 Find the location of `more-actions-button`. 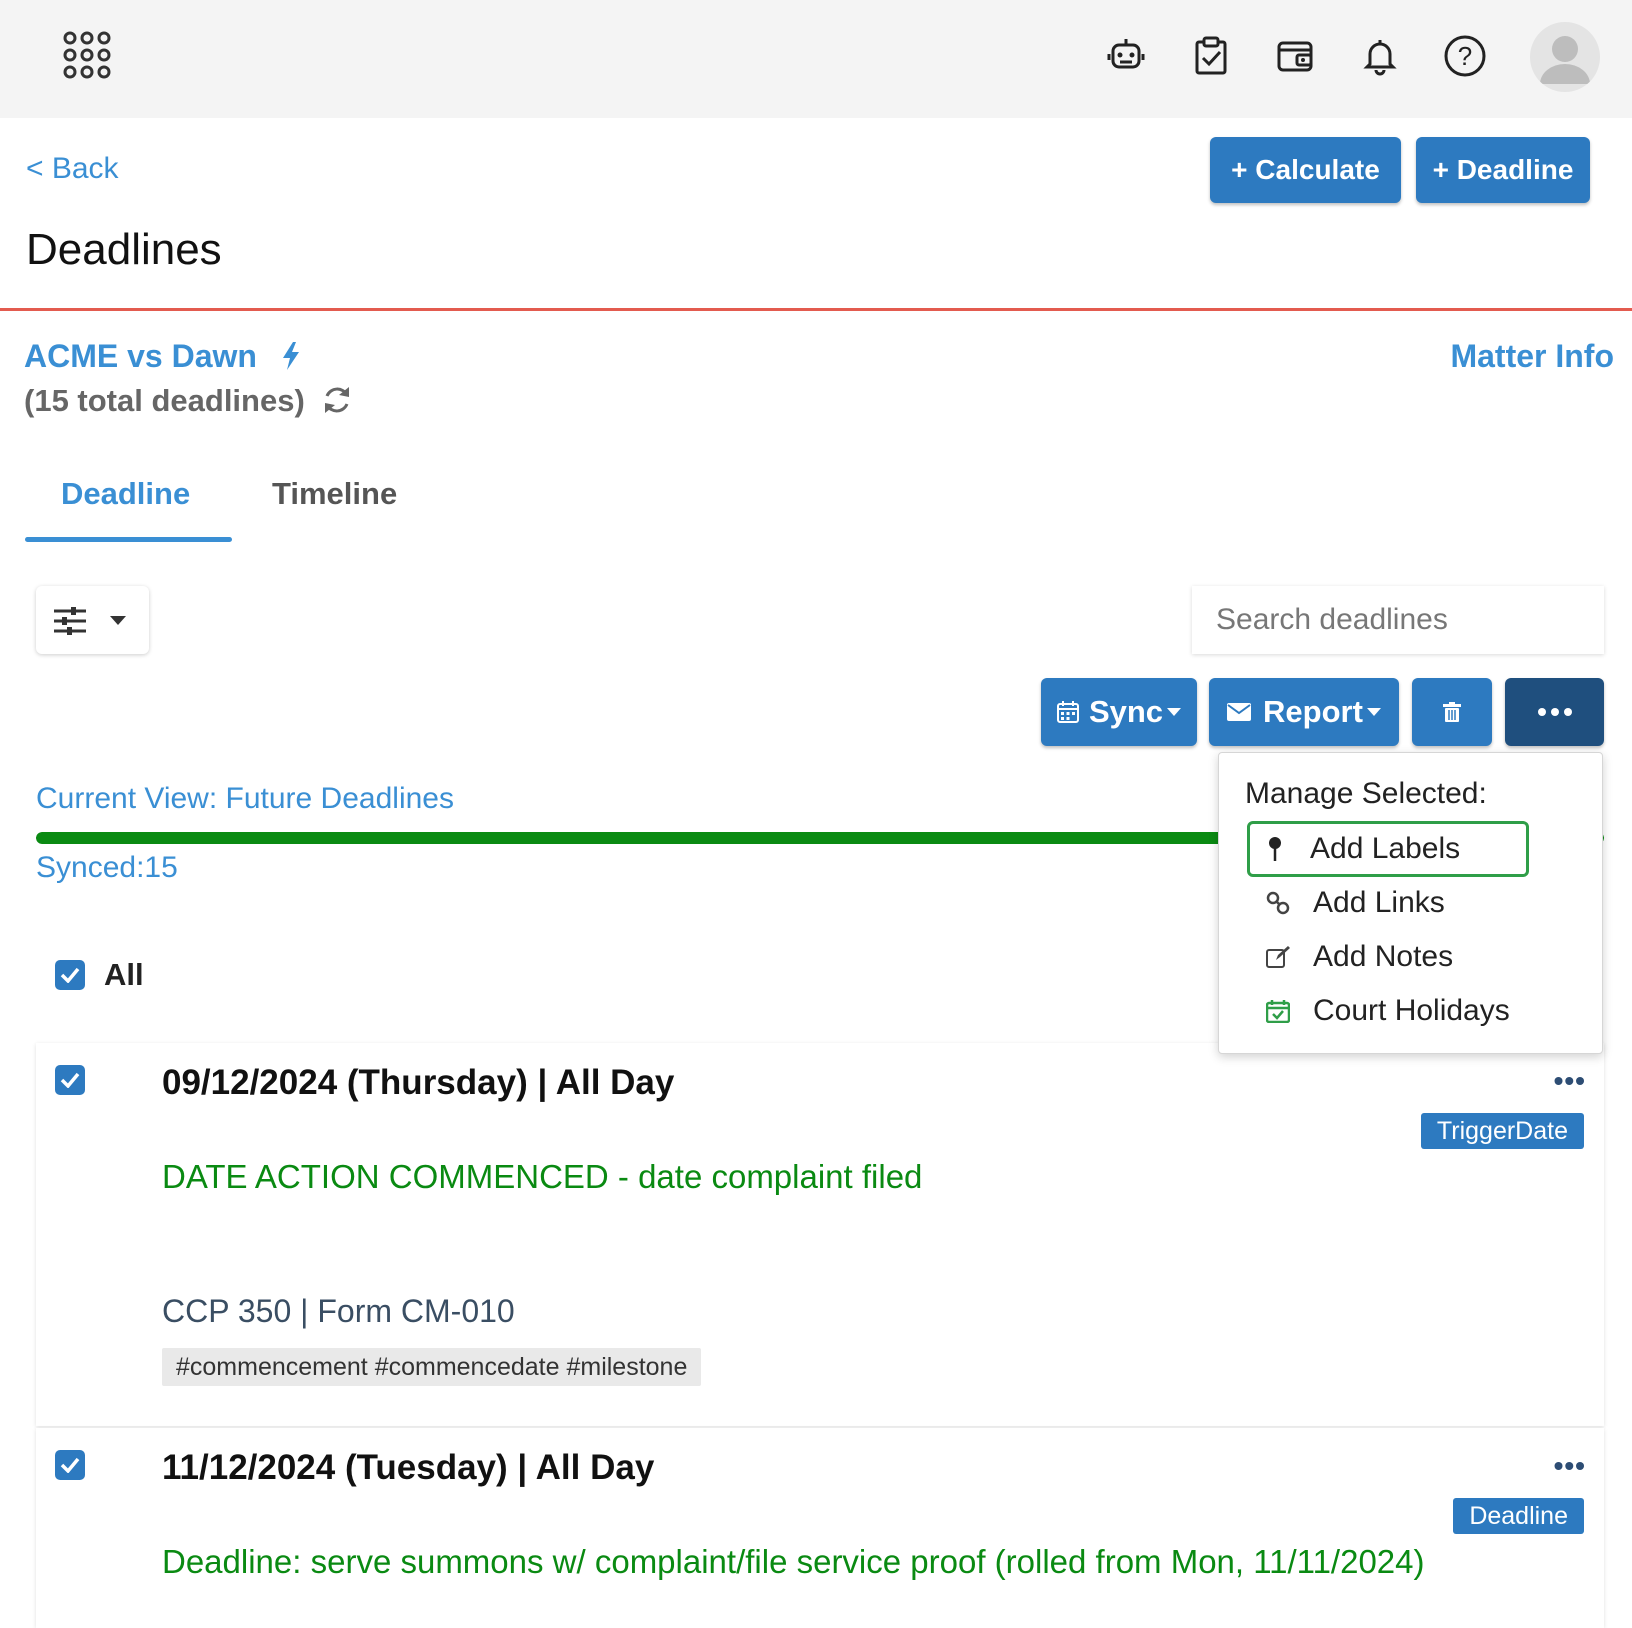

more-actions-button is located at coordinates (1554, 712).